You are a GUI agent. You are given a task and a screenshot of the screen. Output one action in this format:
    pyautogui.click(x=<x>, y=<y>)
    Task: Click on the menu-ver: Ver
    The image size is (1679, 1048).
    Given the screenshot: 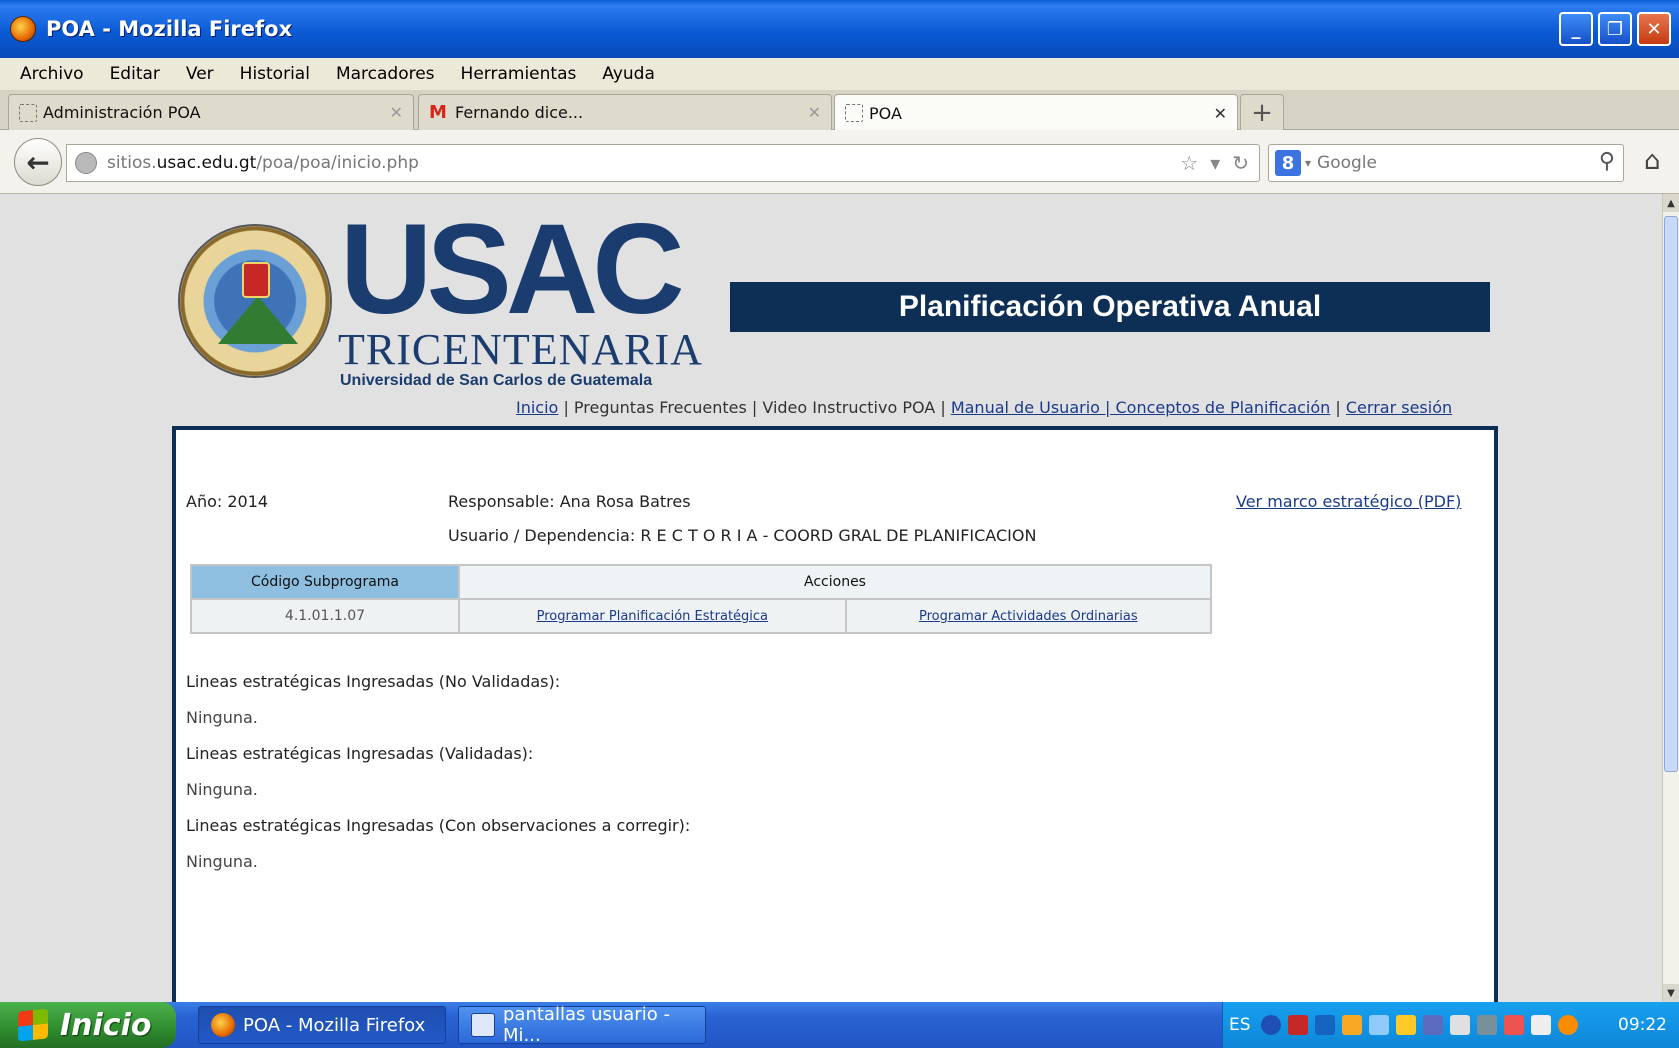 What is the action you would take?
    pyautogui.click(x=200, y=74)
    